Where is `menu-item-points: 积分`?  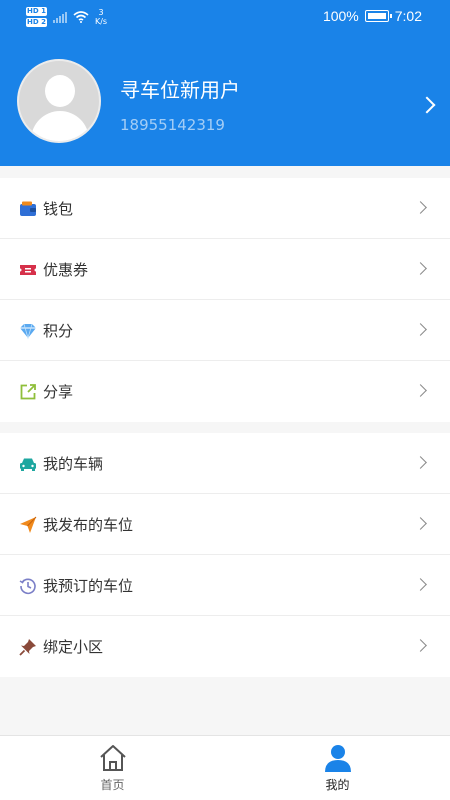 menu-item-points: 积分 is located at coordinates (225, 330).